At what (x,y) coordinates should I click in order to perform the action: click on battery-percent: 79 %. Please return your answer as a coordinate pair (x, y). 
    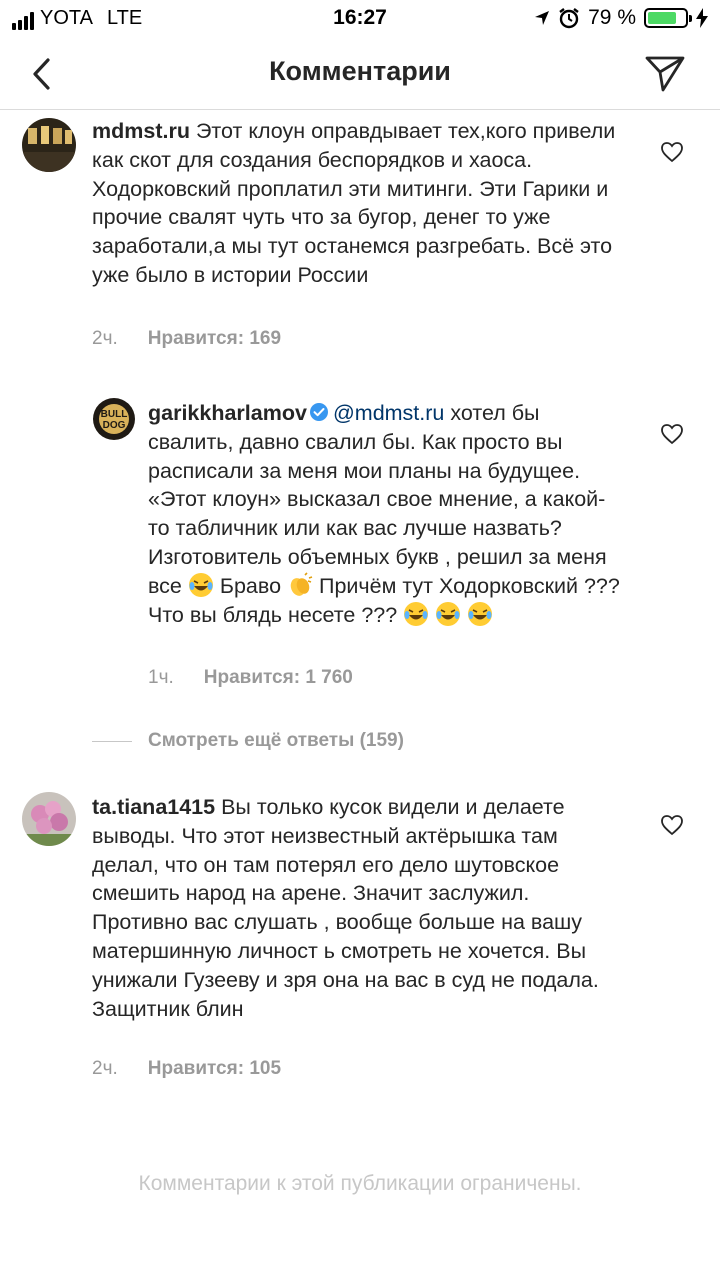
    Looking at the image, I should click on (612, 17).